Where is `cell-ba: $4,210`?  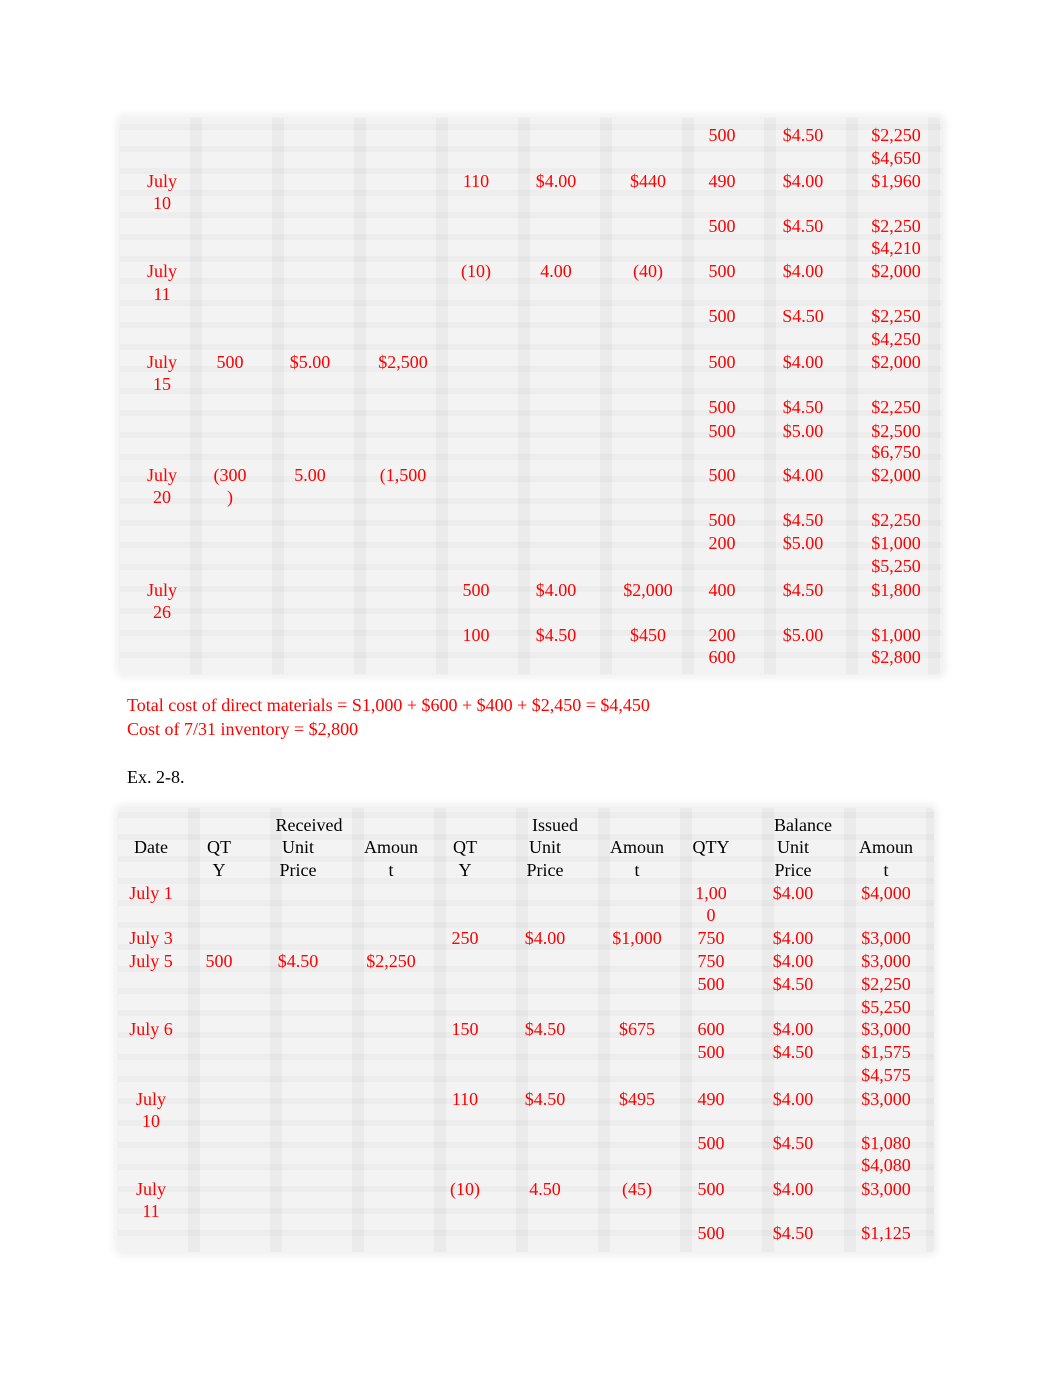 cell-ba: $4,210 is located at coordinates (896, 248).